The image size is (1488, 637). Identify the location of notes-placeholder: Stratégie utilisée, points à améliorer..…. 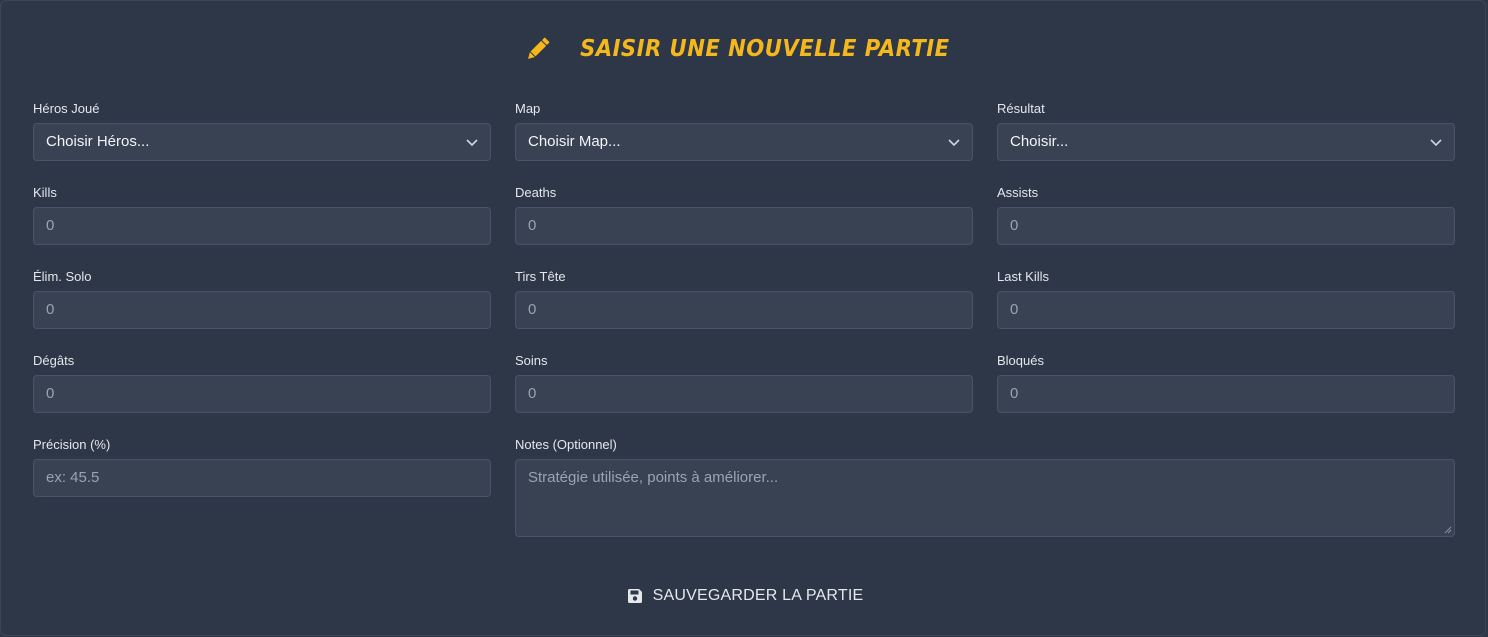
(653, 477).